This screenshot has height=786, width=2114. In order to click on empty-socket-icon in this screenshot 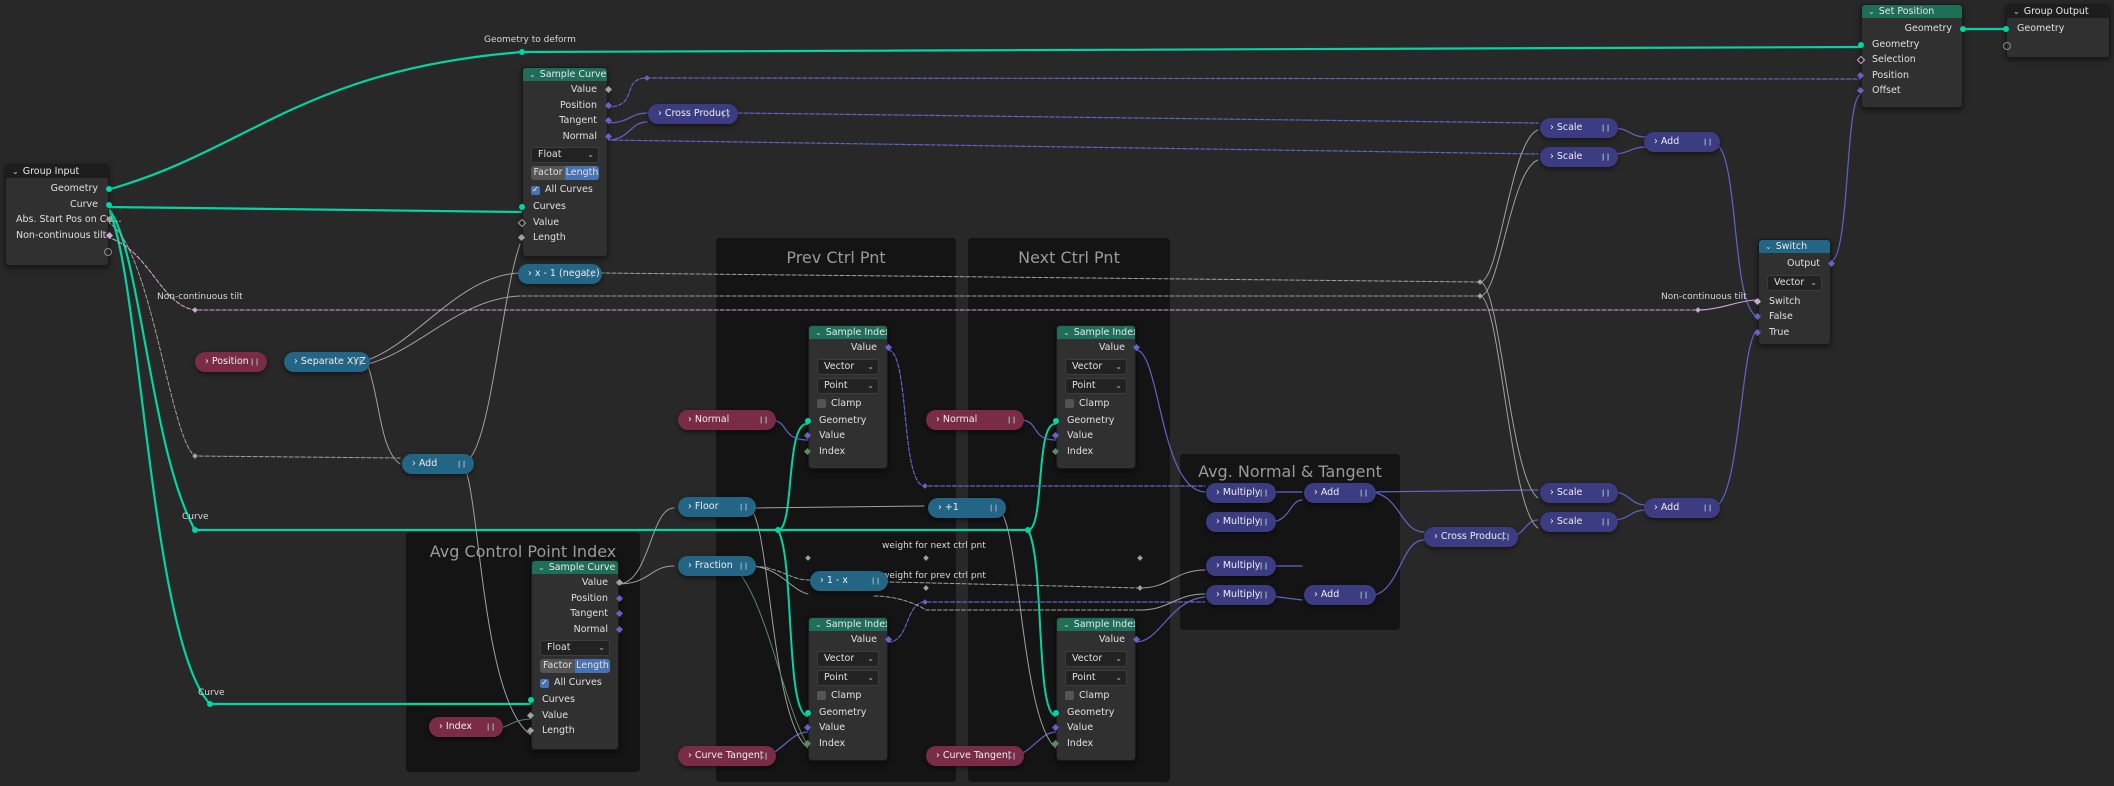, I will do `click(2007, 45)`.